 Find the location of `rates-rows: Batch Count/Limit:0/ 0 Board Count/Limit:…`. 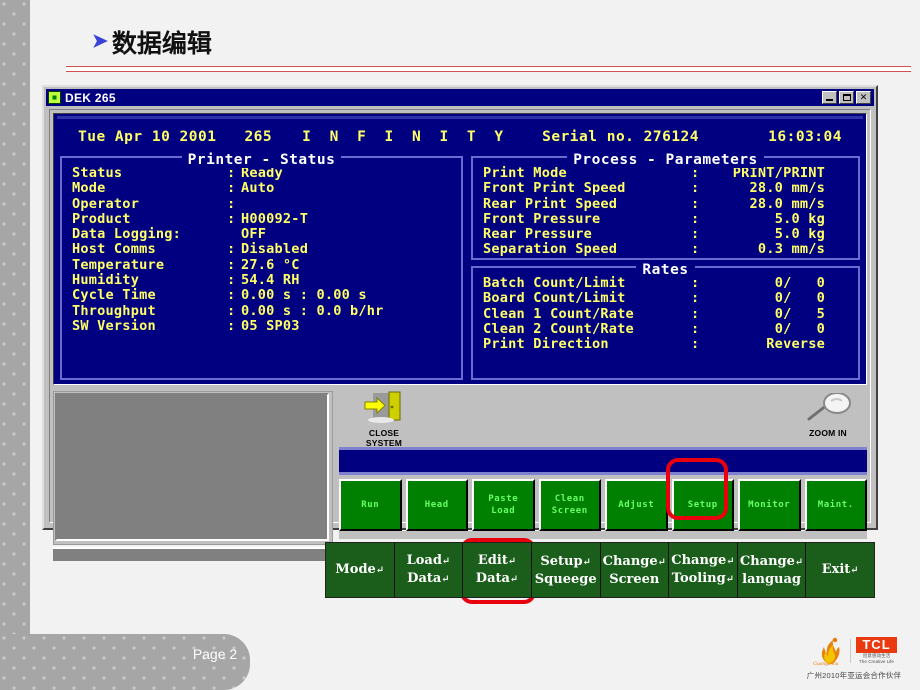

rates-rows: Batch Count/Limit:0/ 0 Board Count/Limit:… is located at coordinates (665, 310).